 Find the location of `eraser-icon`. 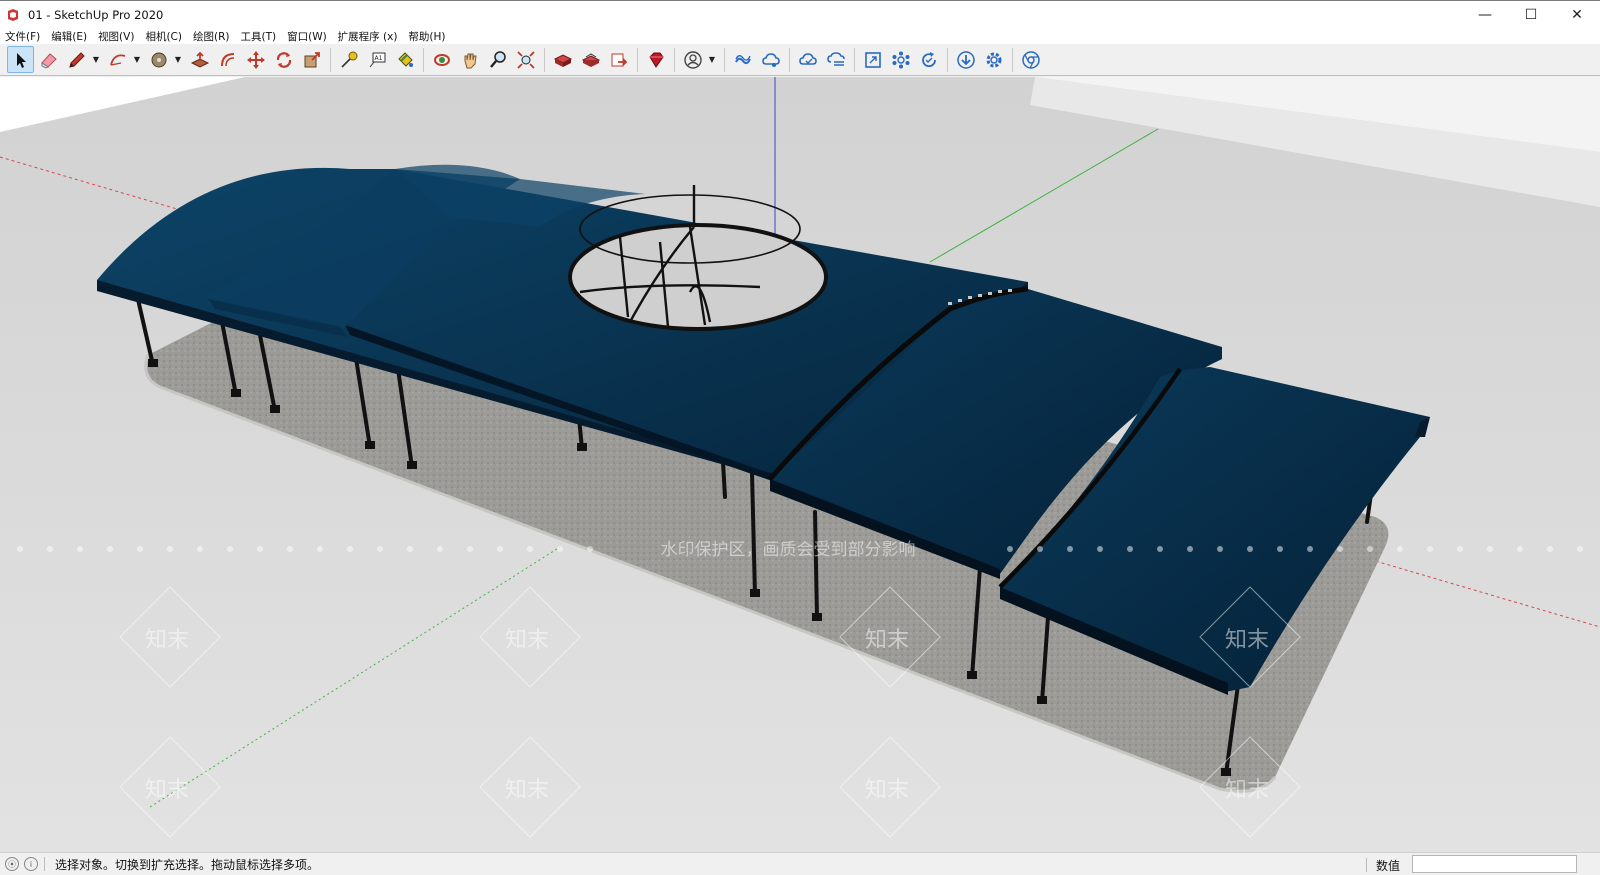

eraser-icon is located at coordinates (48, 60).